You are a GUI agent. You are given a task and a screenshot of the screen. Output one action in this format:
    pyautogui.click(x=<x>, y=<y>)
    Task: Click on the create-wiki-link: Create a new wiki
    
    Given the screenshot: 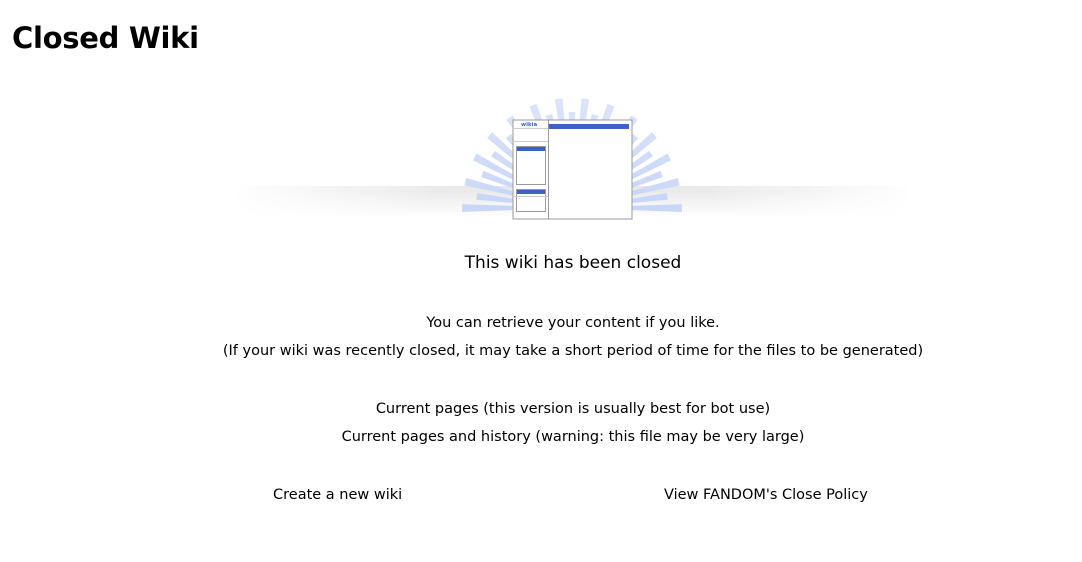 What is the action you would take?
    pyautogui.click(x=337, y=495)
    